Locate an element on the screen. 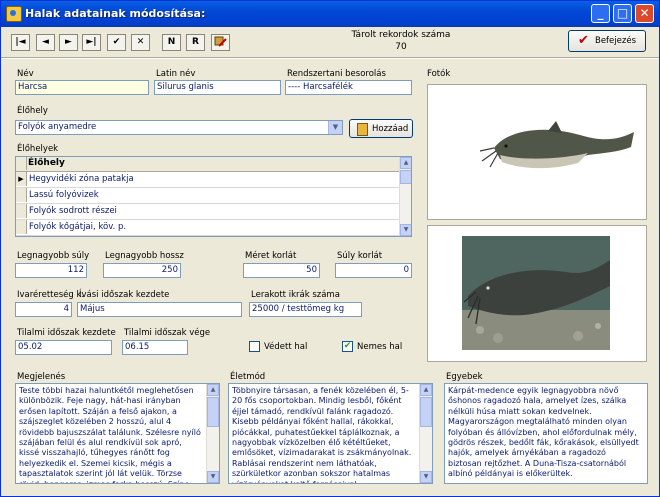 The width and height of the screenshot is (660, 497). table-cell: Hegyvidéki zóna patakja is located at coordinates (81, 179).